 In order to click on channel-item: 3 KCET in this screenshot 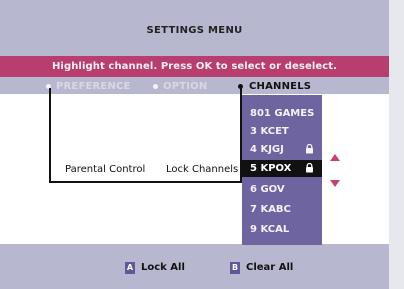, I will do `click(282, 131)`.